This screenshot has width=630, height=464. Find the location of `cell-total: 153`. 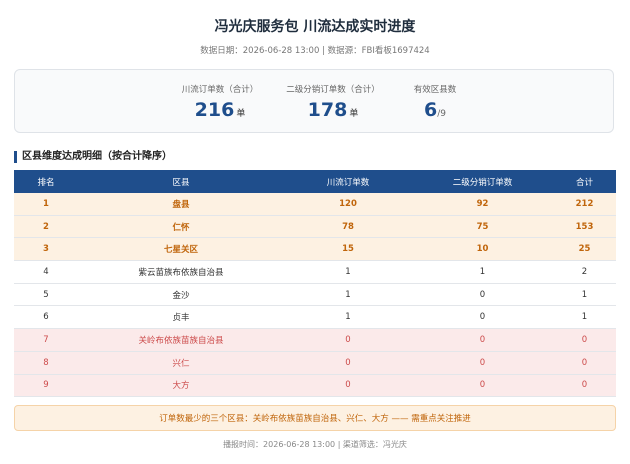

cell-total: 153 is located at coordinates (584, 227).